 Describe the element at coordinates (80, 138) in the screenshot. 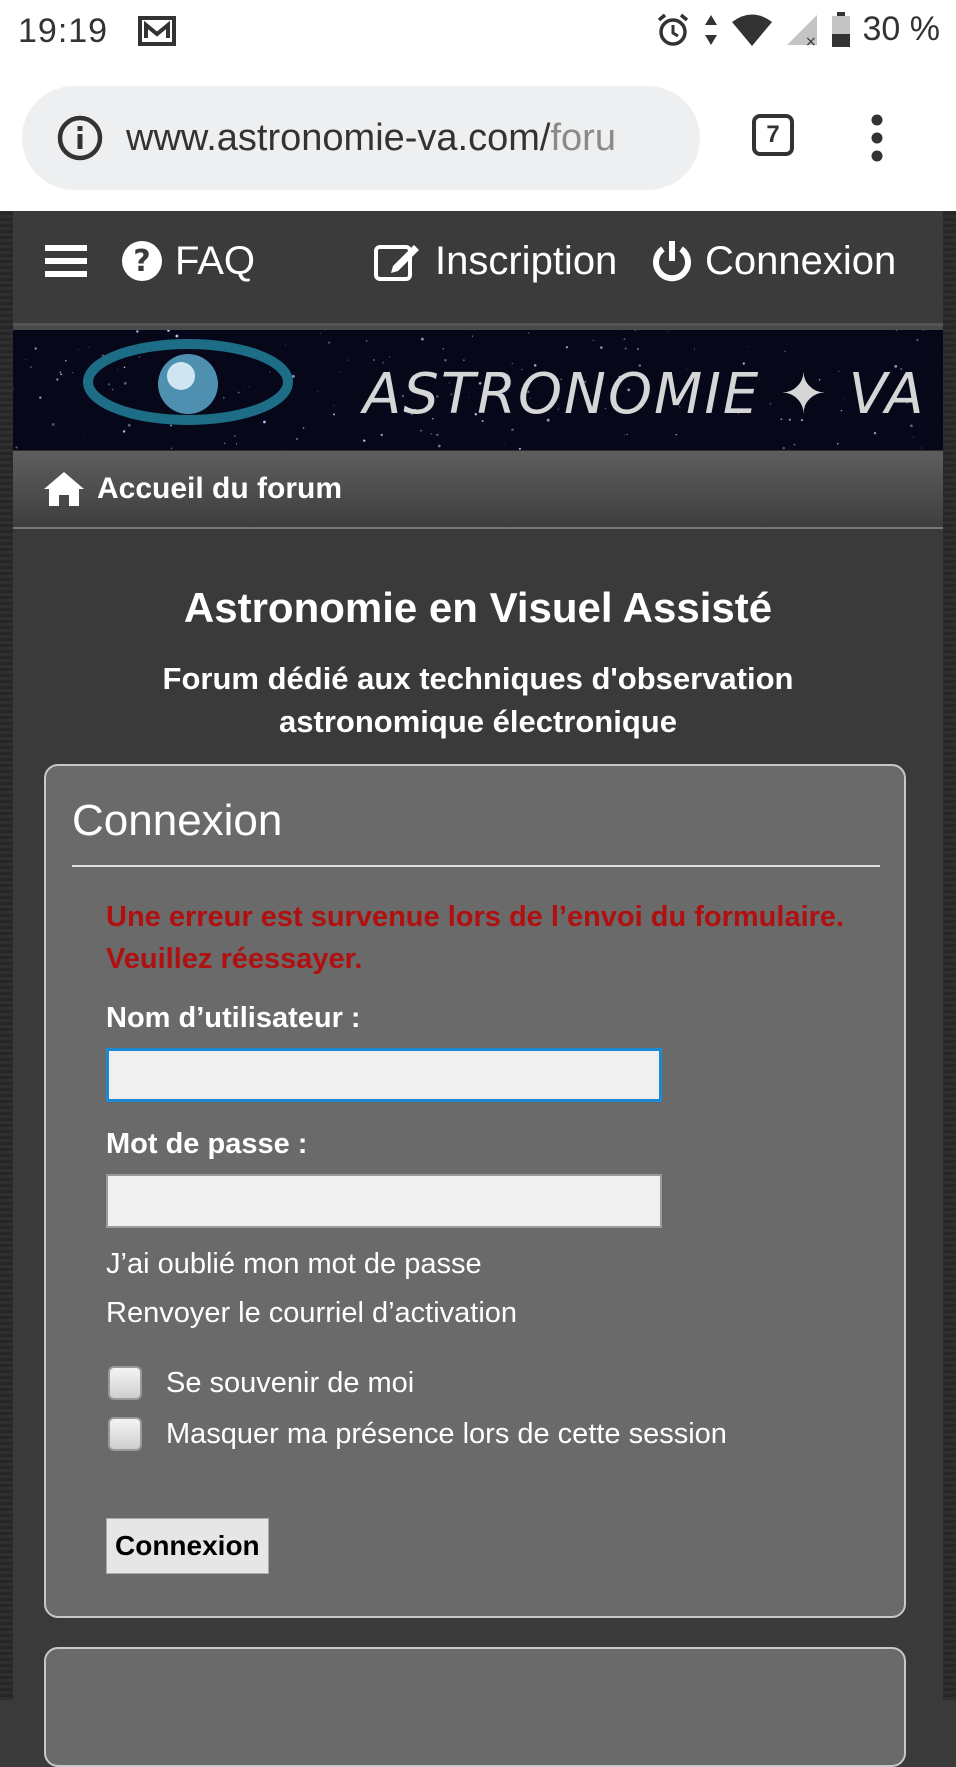

I see `info-icon` at that location.